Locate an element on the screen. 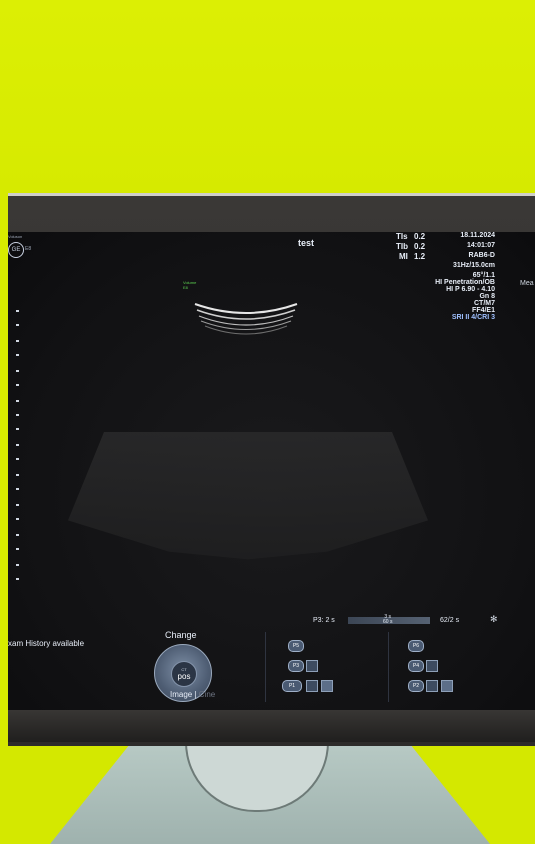 The height and width of the screenshot is (844, 535). change-label: Change is located at coordinates (181, 635).